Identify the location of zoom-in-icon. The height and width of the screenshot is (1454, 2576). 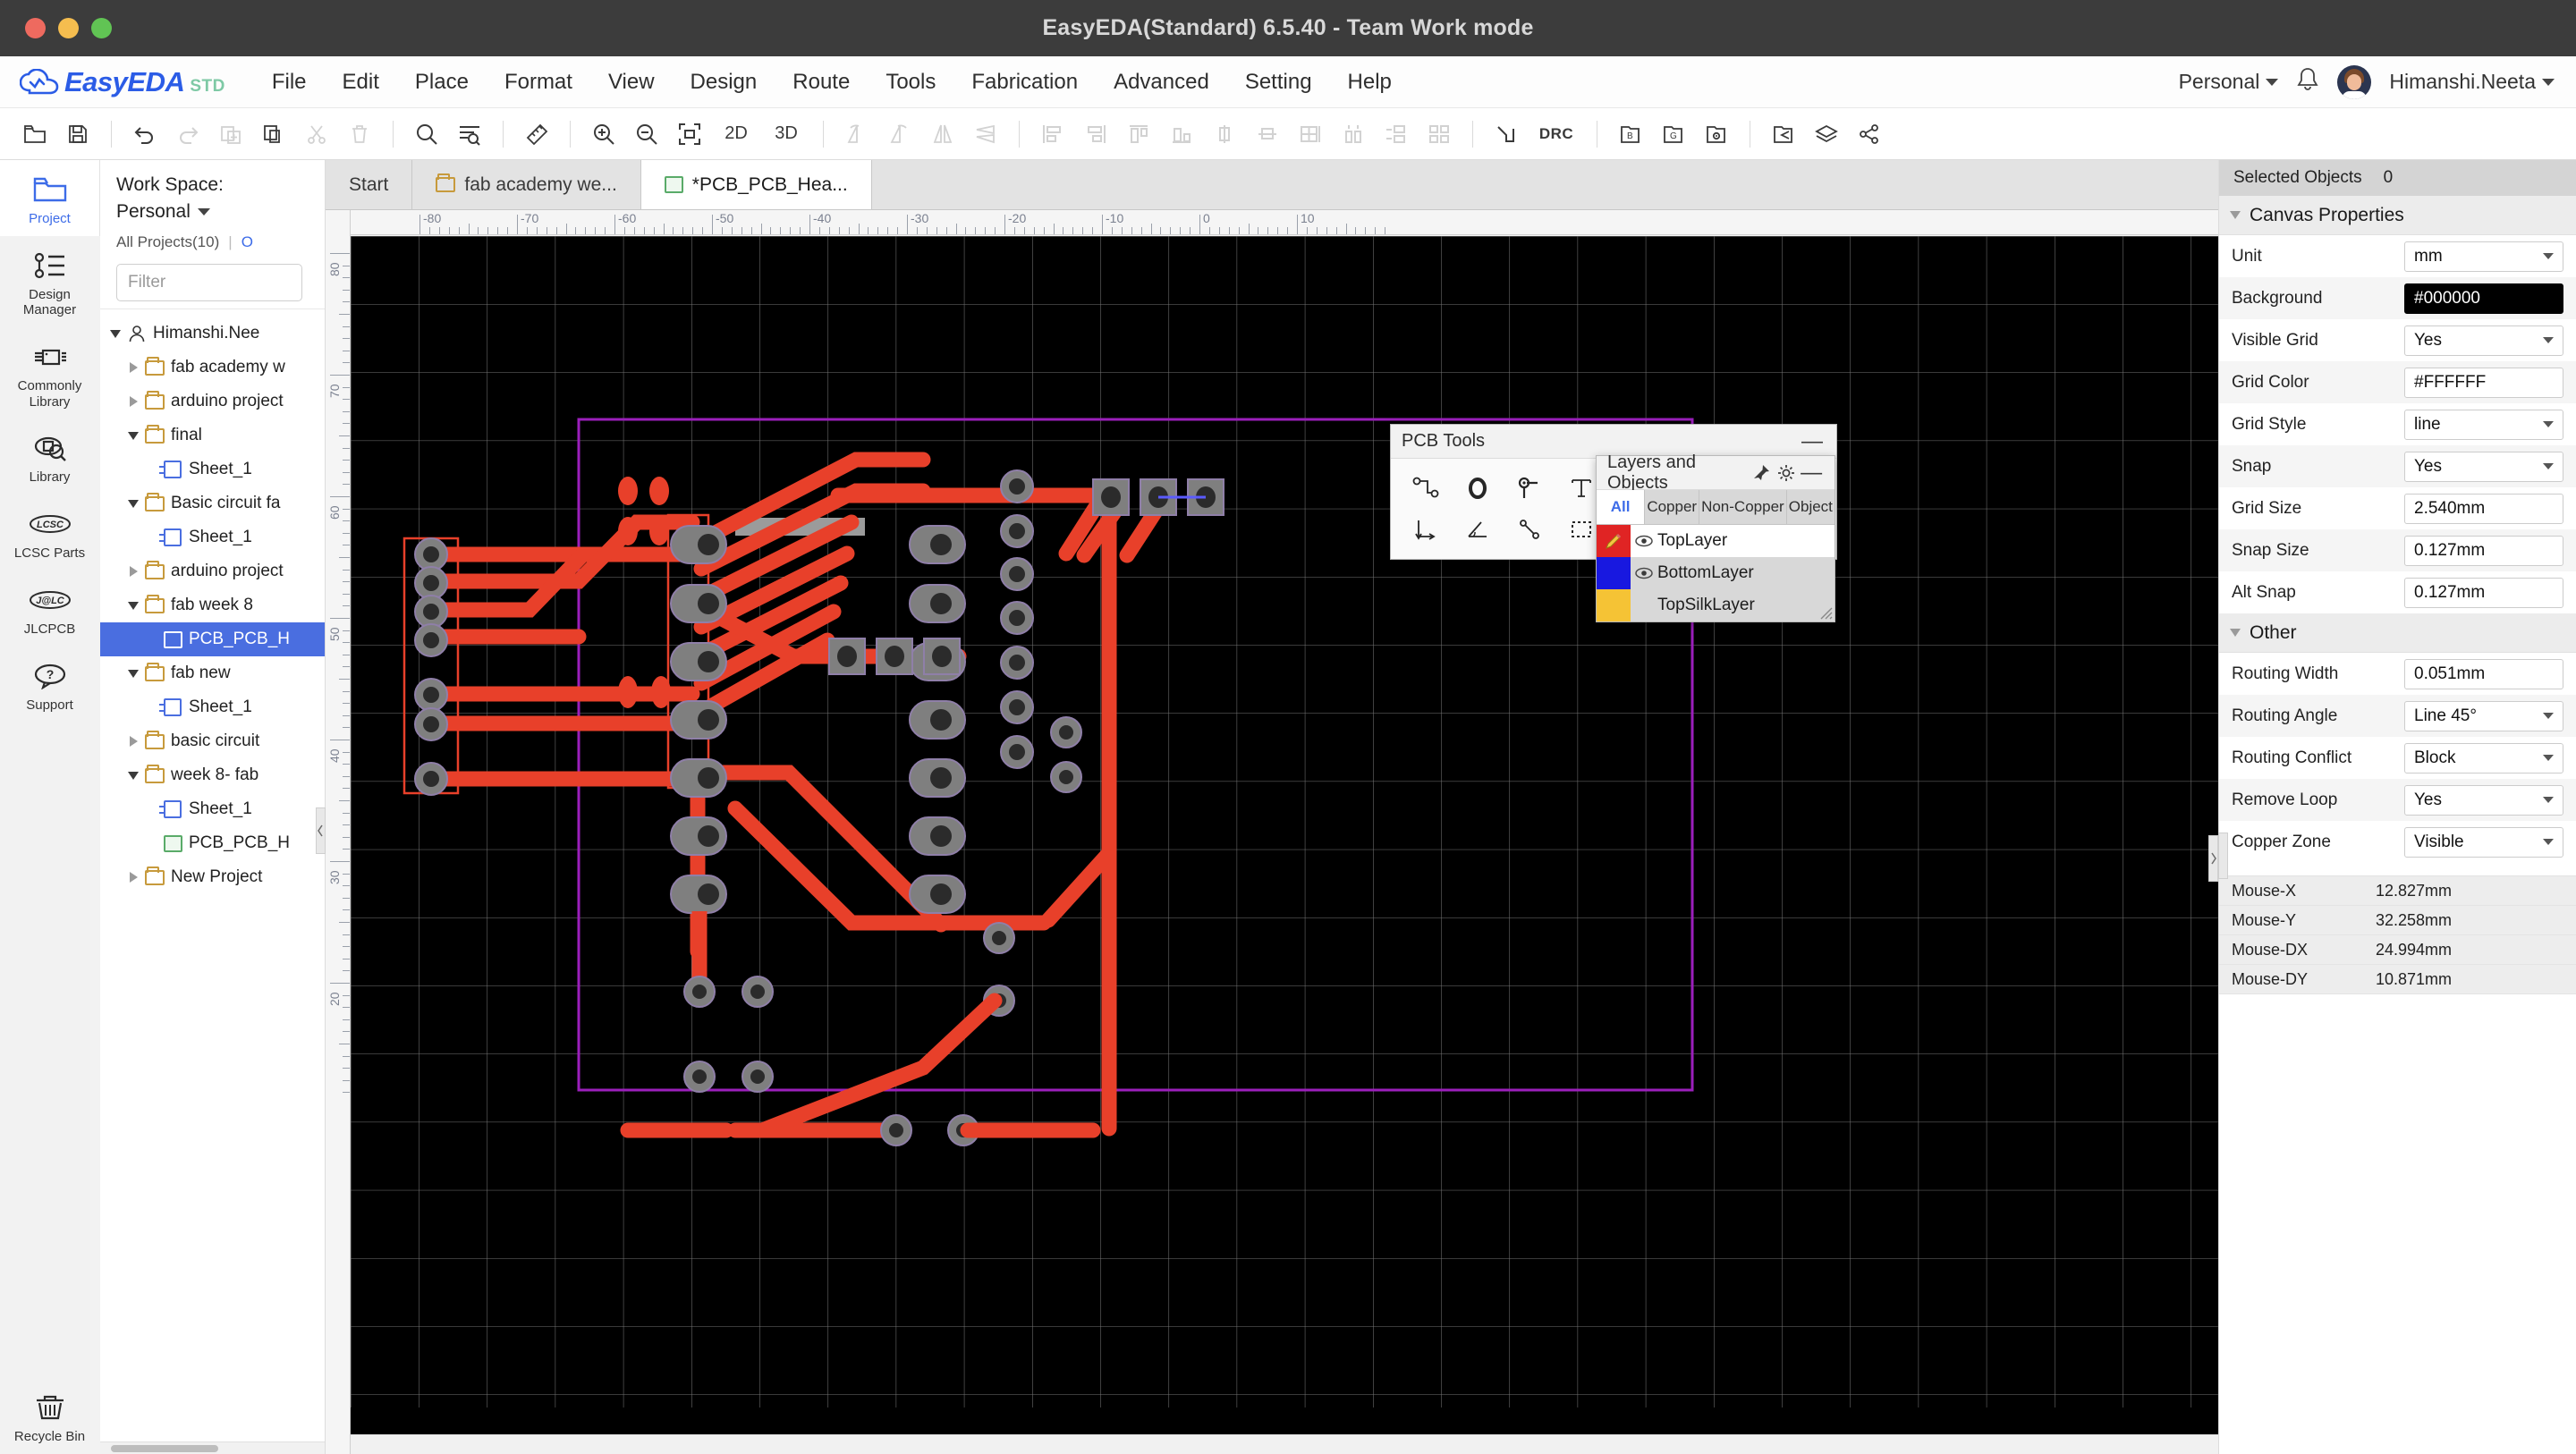
(603, 134).